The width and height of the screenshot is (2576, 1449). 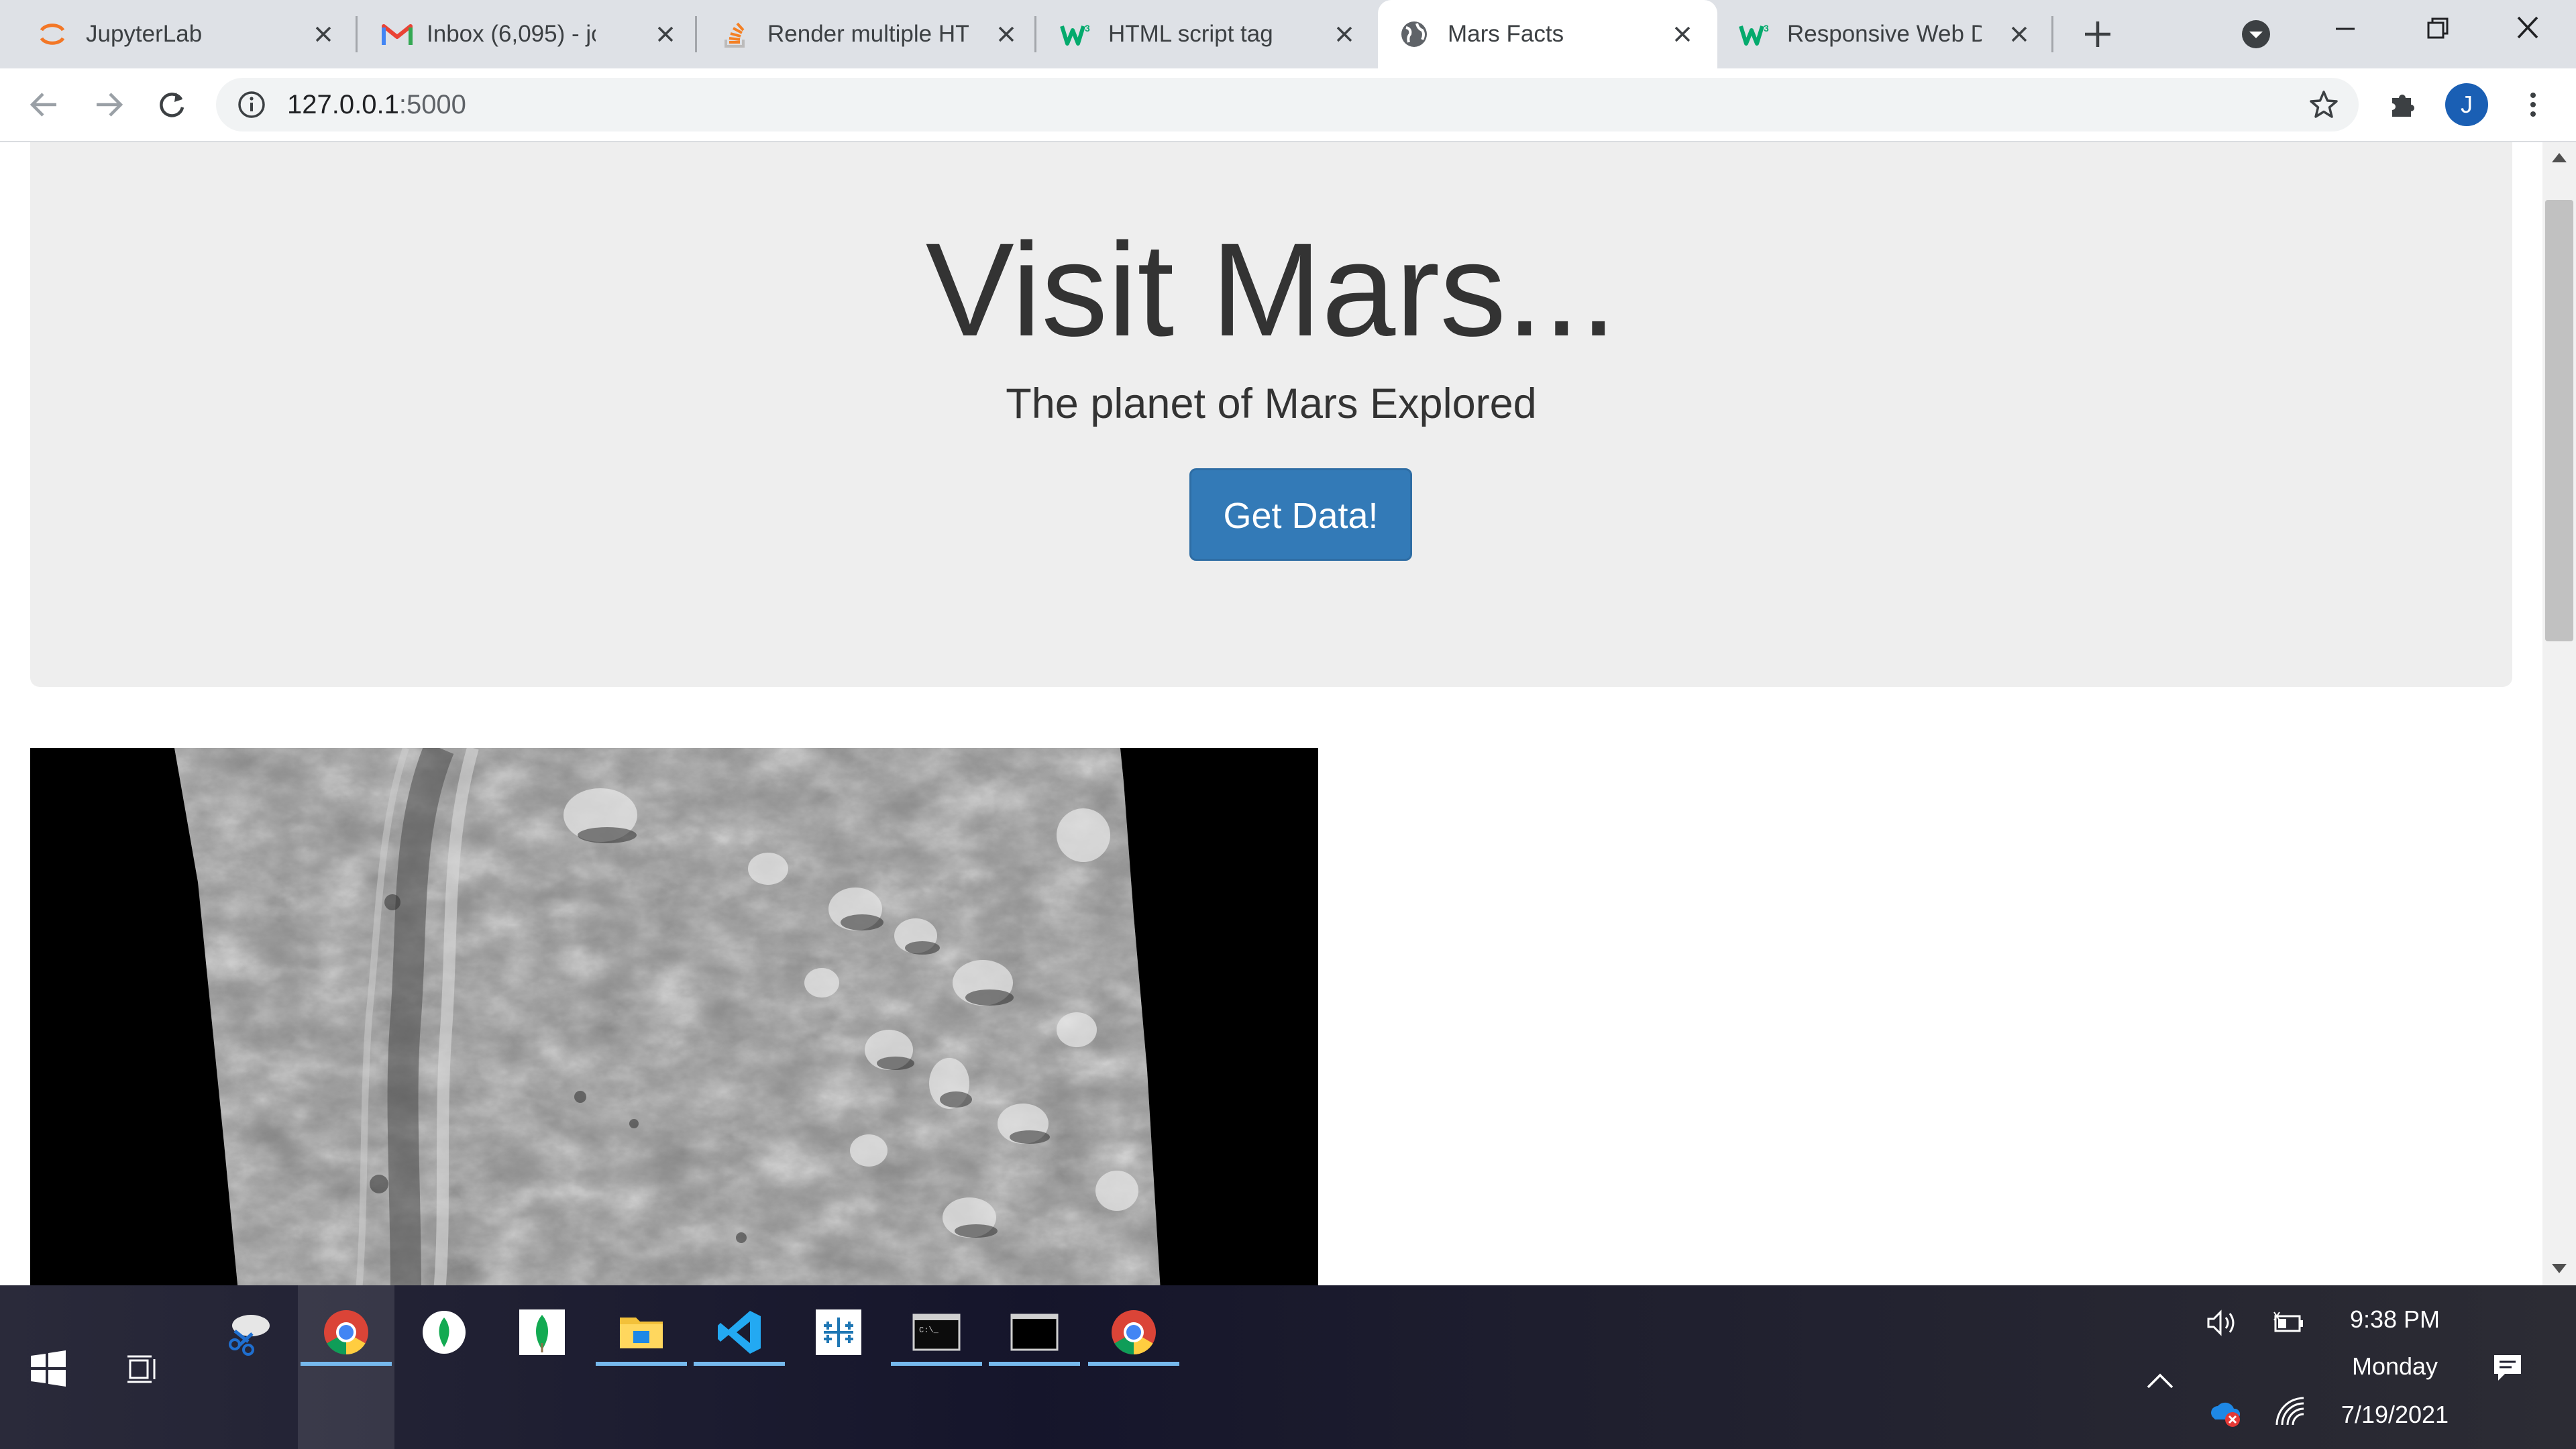 What do you see at coordinates (2324, 105) in the screenshot?
I see `bookmark-star-icon` at bounding box center [2324, 105].